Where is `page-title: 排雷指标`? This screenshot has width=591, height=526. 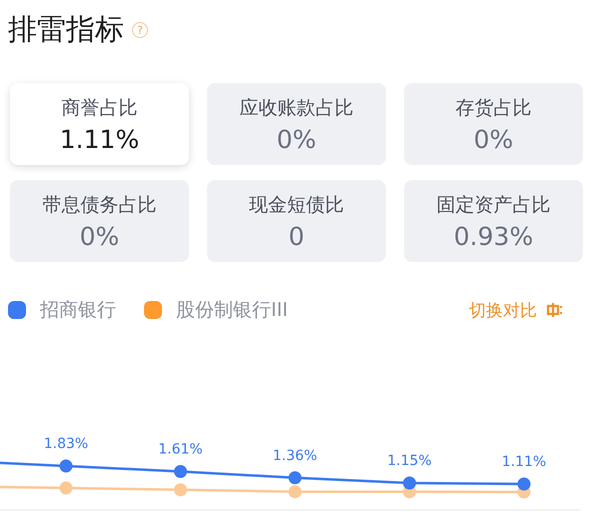 page-title: 排雷指标 is located at coordinates (66, 29).